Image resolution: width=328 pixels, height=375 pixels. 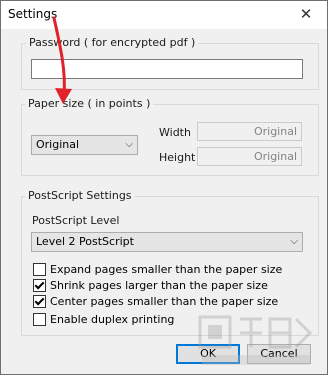 I want to click on close-icon: ✕, so click(x=306, y=14).